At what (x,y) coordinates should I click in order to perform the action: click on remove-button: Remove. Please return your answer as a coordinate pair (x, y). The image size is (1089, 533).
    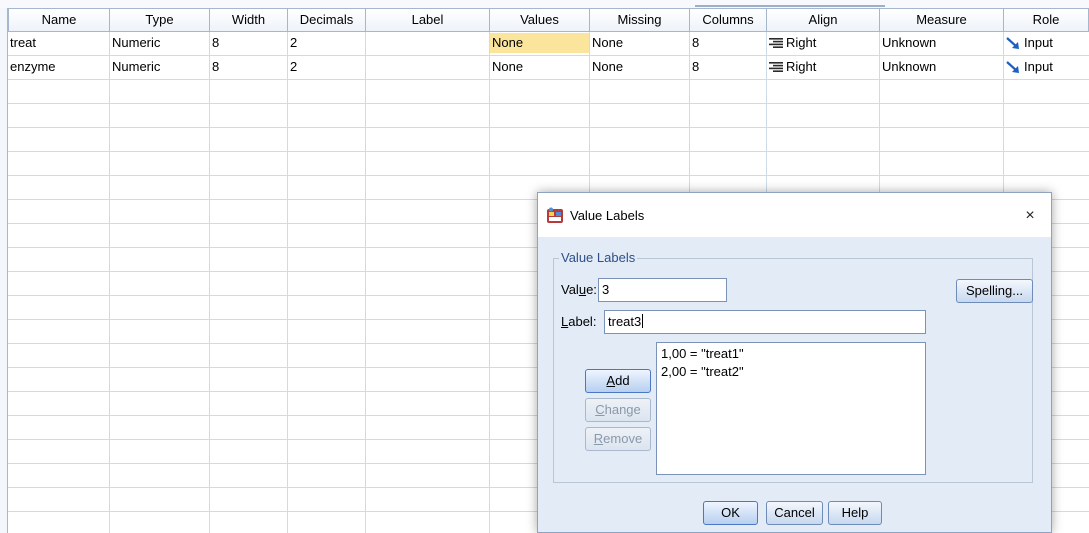
    Looking at the image, I should click on (618, 439).